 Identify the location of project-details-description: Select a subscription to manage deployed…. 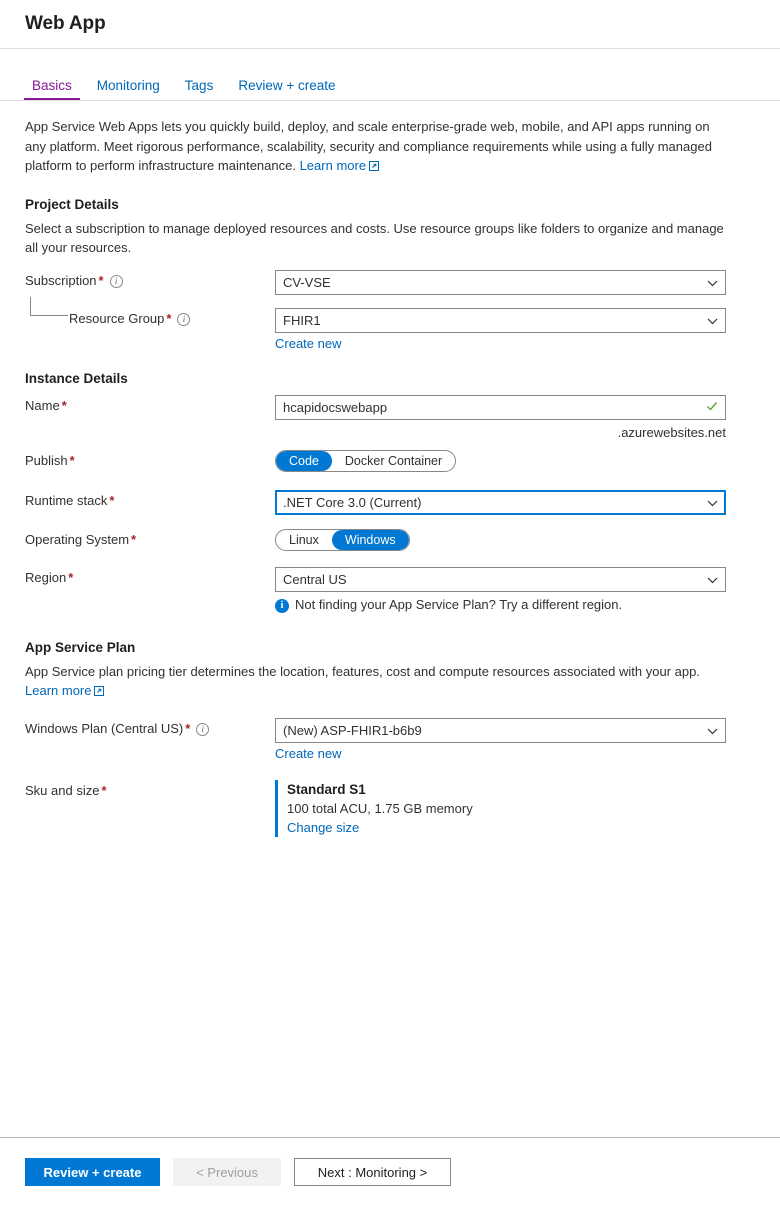
(374, 237).